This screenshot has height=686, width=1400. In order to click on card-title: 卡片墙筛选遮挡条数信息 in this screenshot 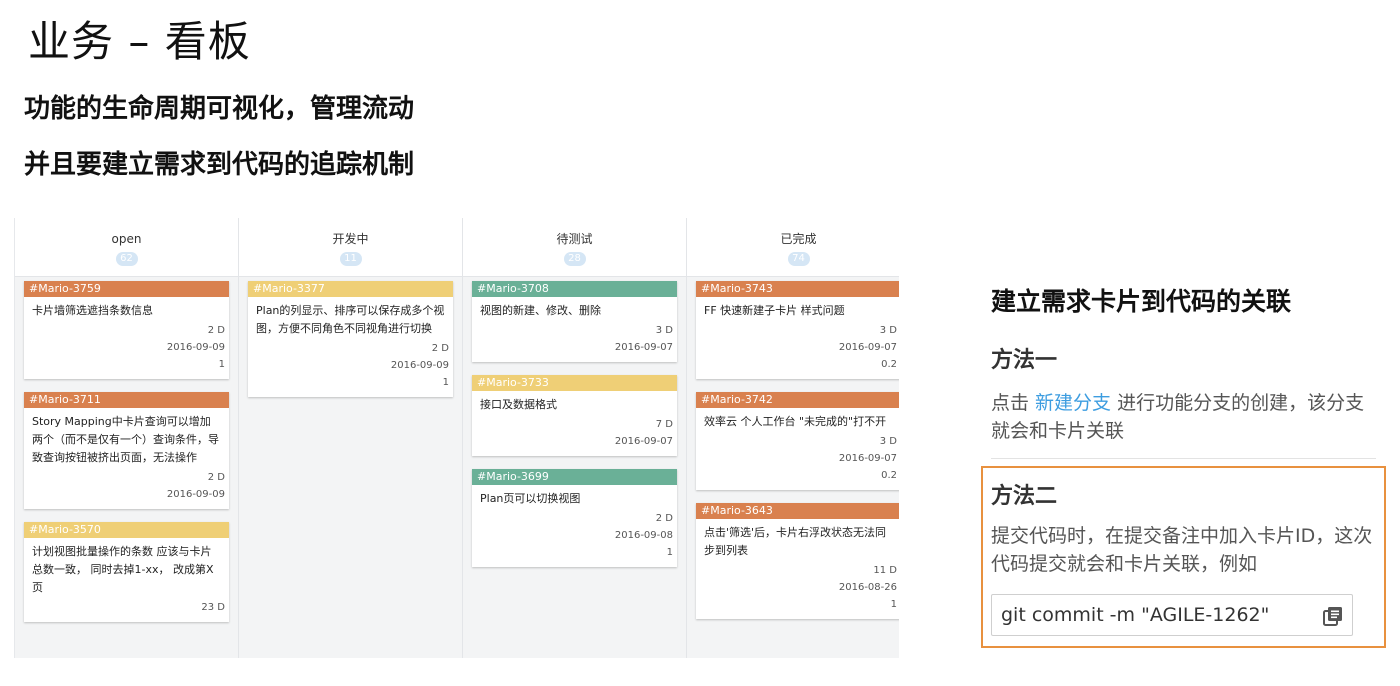, I will do `click(92, 310)`.